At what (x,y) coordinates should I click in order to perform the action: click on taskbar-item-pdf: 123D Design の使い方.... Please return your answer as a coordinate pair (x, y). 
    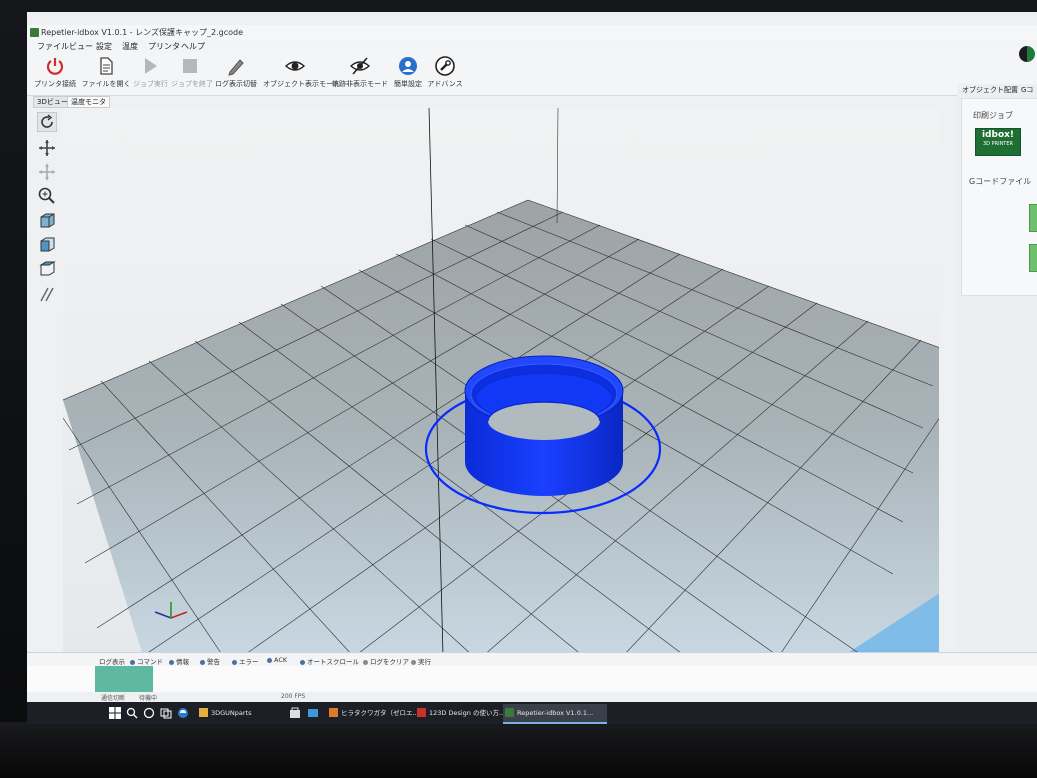
    Looking at the image, I should click on (464, 713).